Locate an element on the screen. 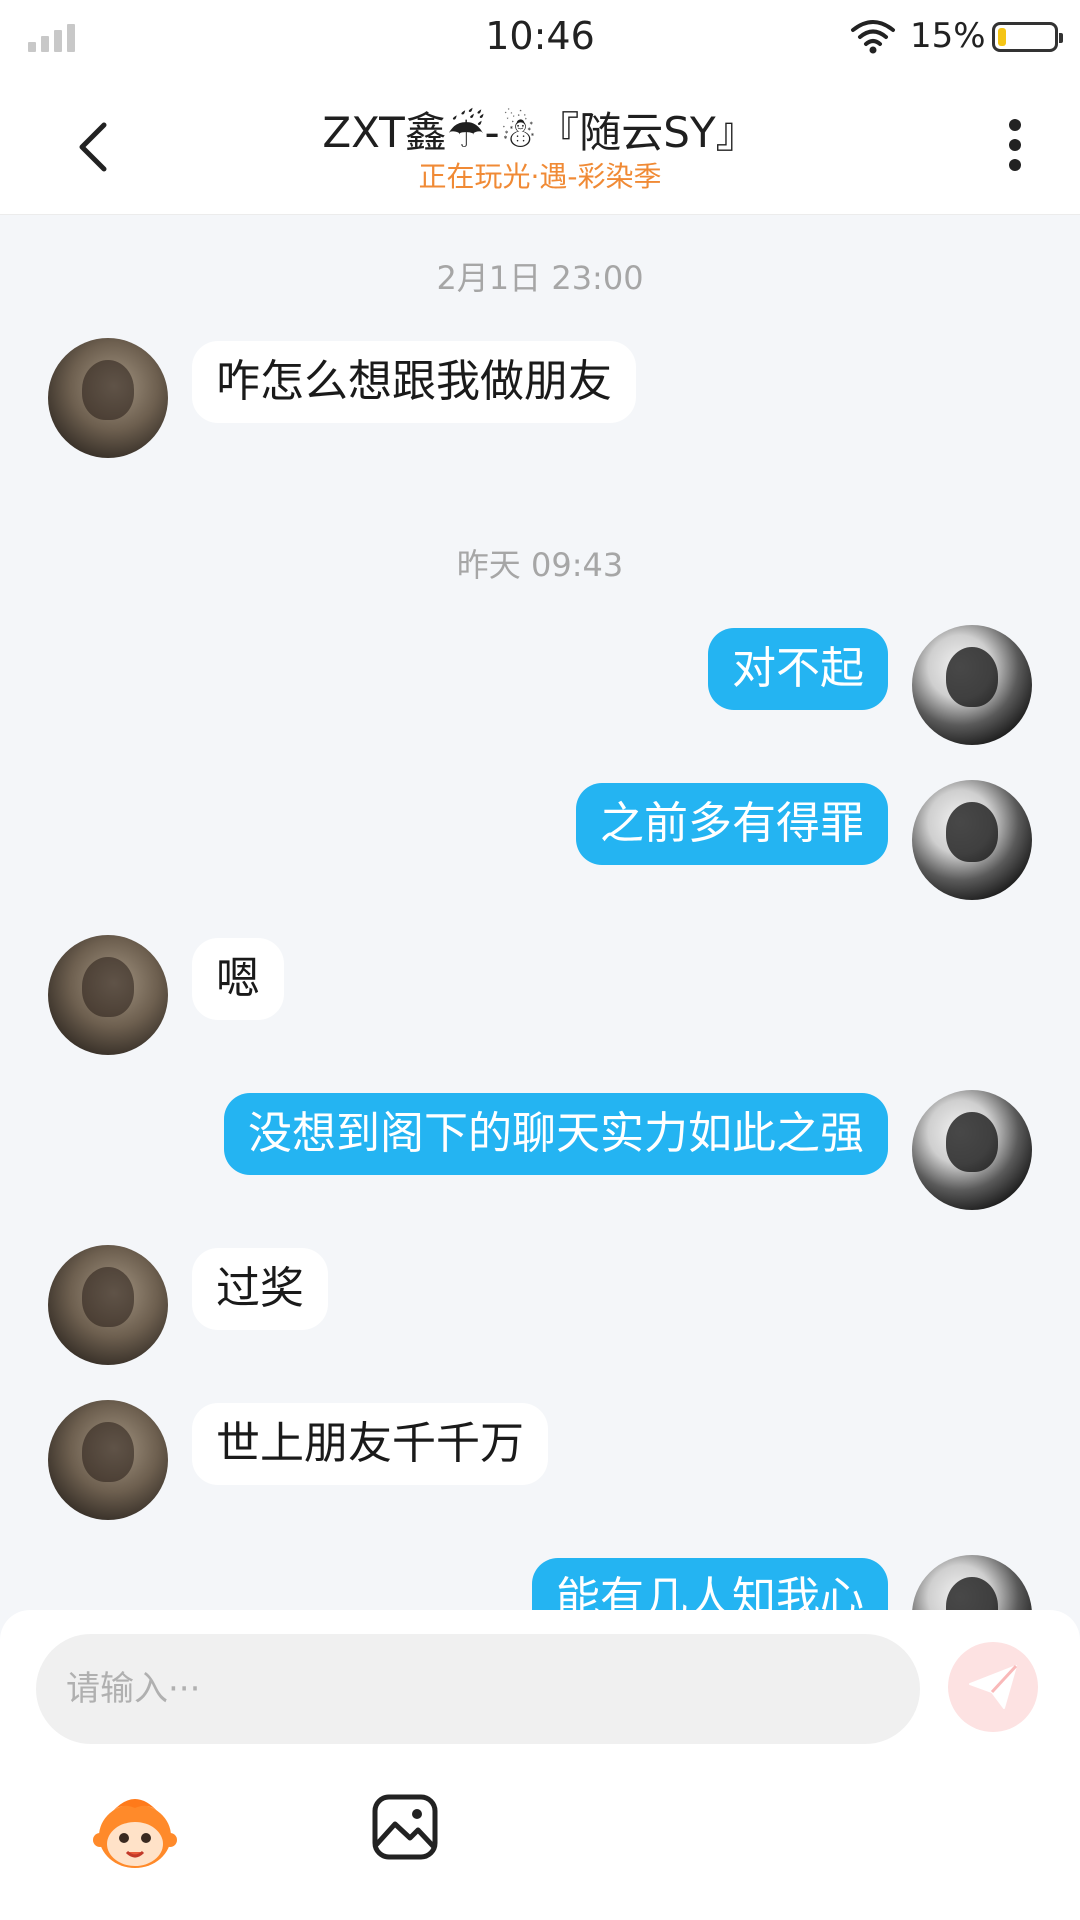 This screenshot has width=1080, height=1920. message-input: 请输入··· is located at coordinates (478, 1689).